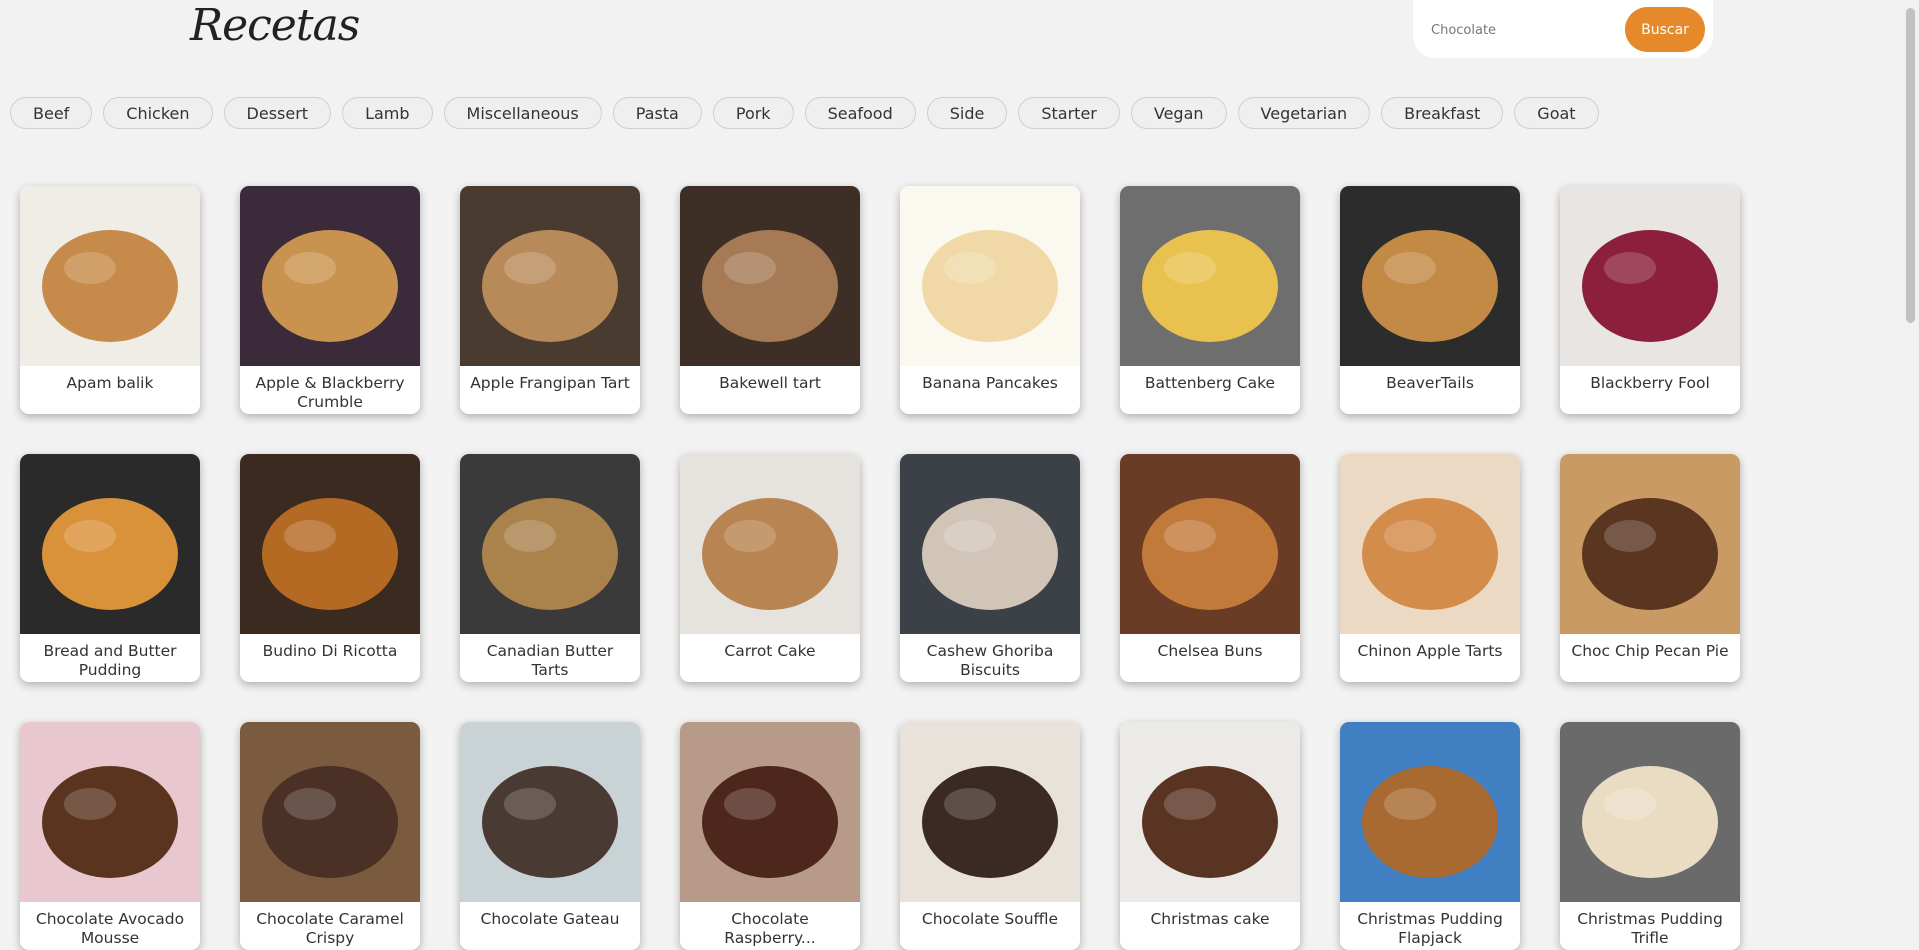 The image size is (1919, 950). Describe the element at coordinates (1210, 651) in the screenshot. I see `recipe-title: Chelsea Buns` at that location.